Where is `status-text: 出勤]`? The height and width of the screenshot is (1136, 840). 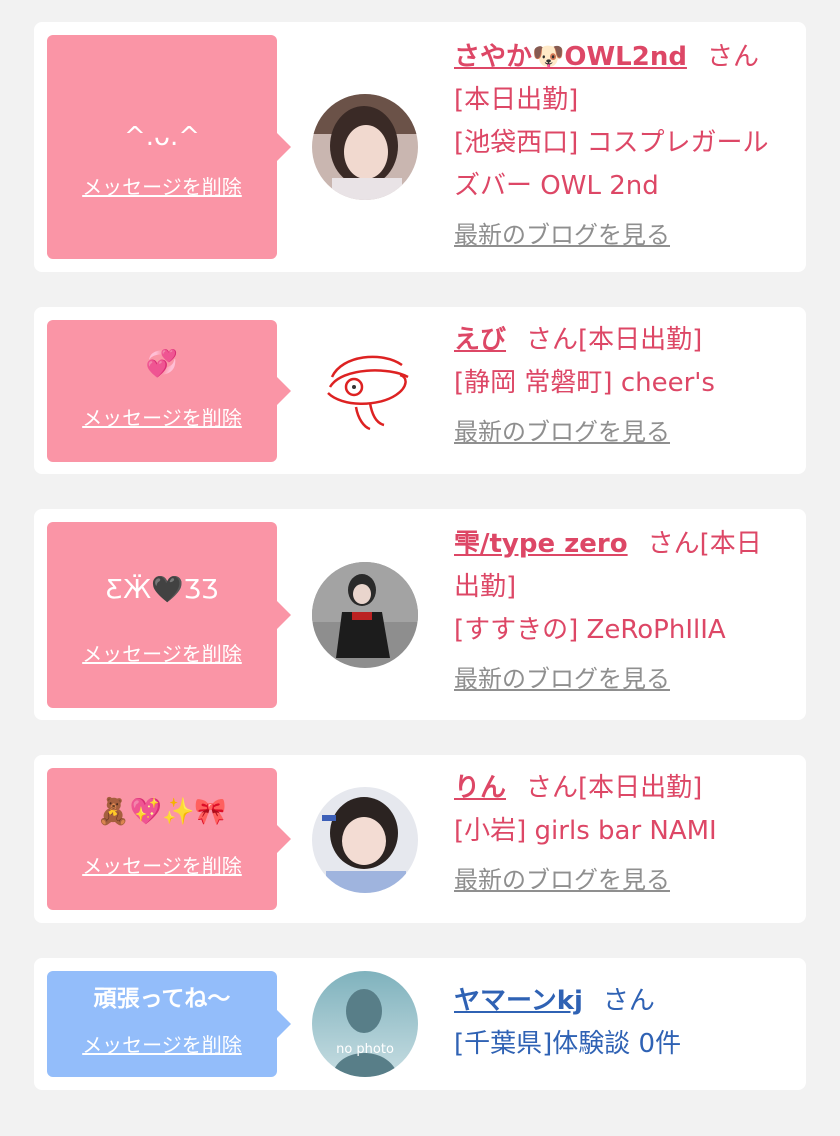 status-text: 出勤] is located at coordinates (485, 587).